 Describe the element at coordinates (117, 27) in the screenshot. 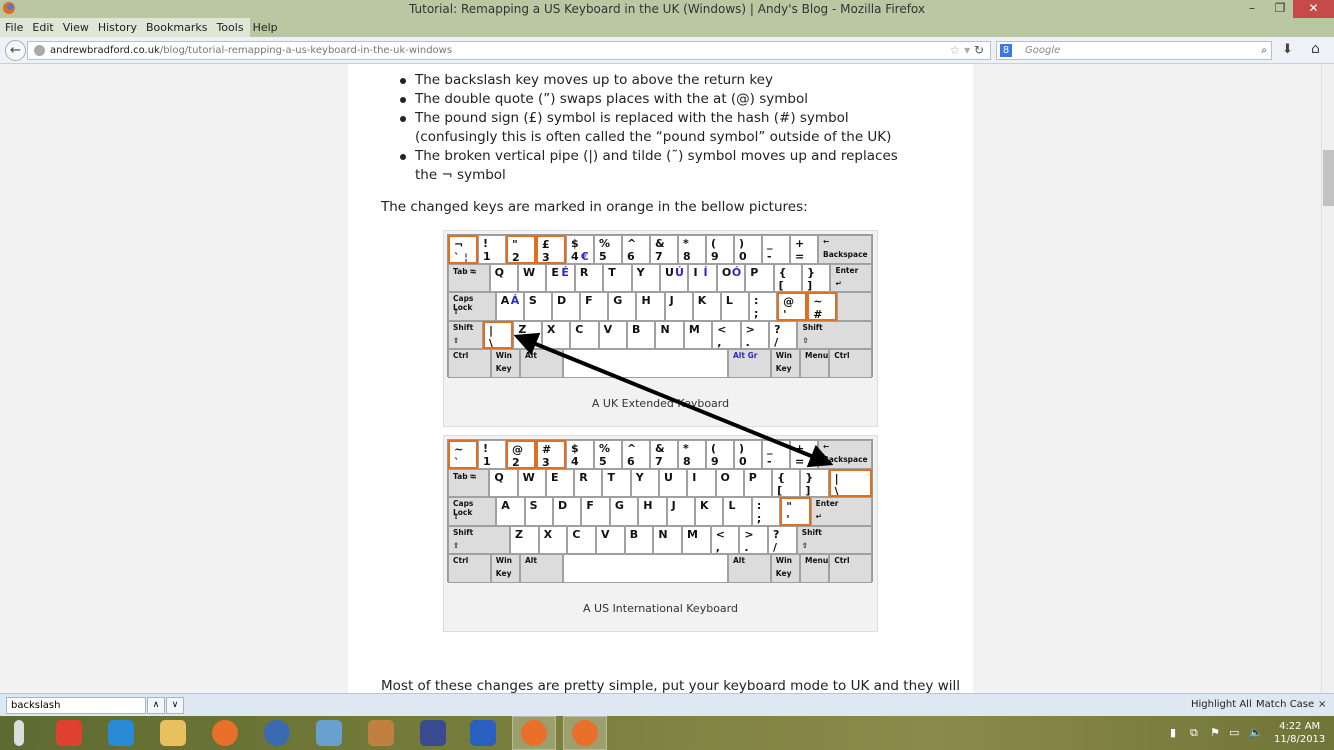

I see `menu-history: History` at that location.